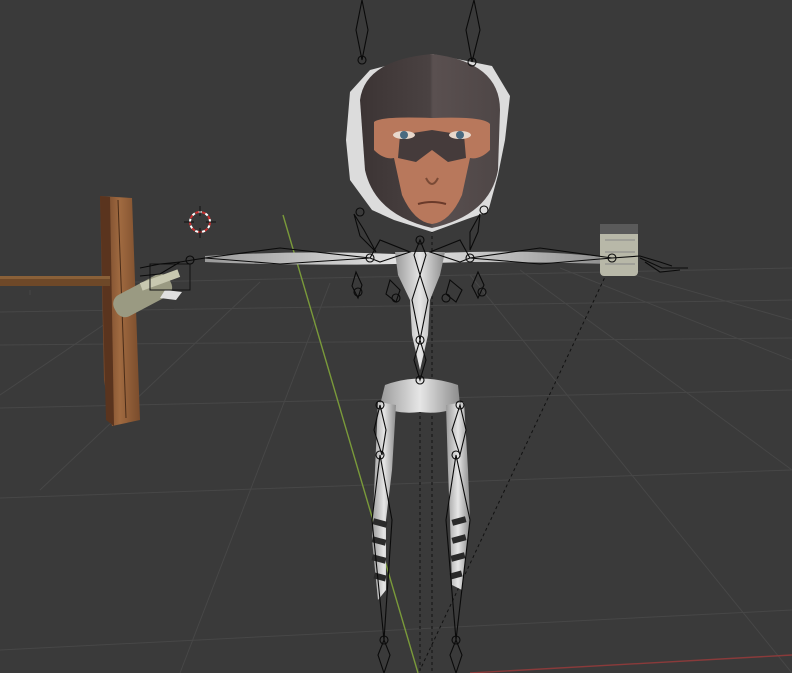 The height and width of the screenshot is (673, 792). I want to click on wrist-band, so click(619, 250).